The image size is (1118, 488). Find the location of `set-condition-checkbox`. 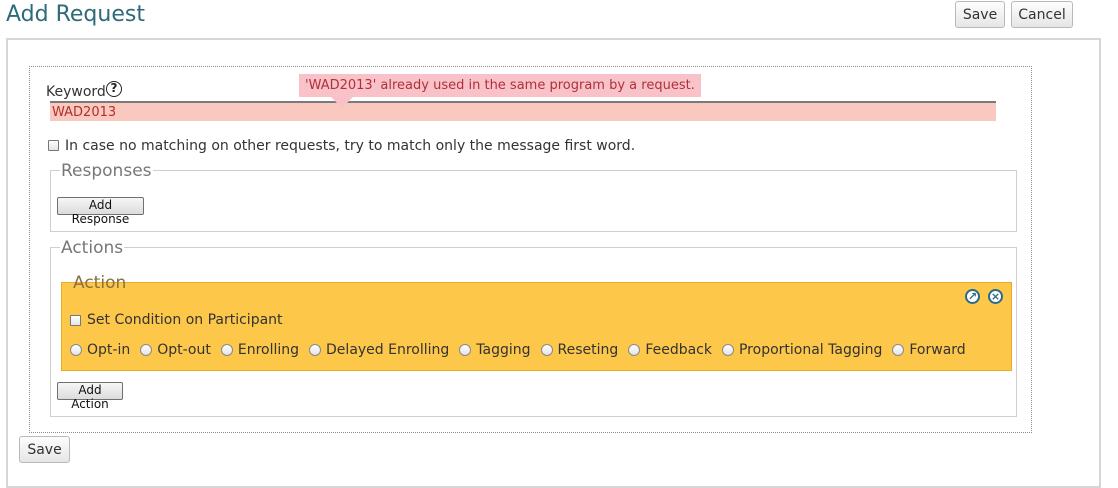

set-condition-checkbox is located at coordinates (75, 320).